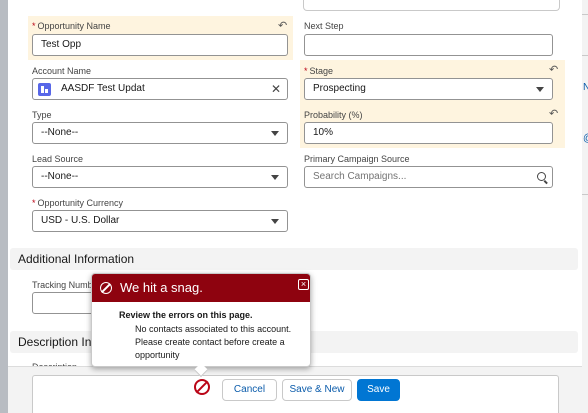 Image resolution: width=588 pixels, height=413 pixels. I want to click on type-label: Type, so click(42, 115).